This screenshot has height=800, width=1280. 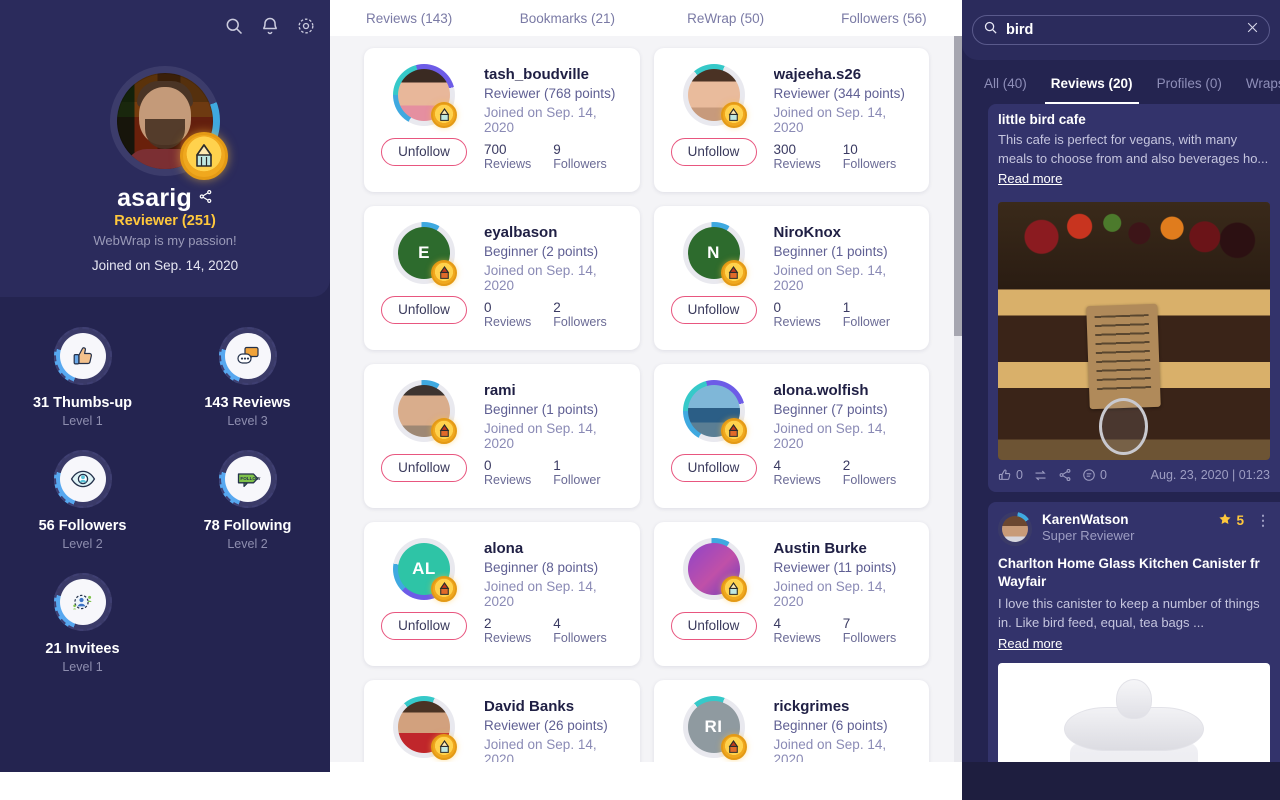 What do you see at coordinates (567, 18) in the screenshot?
I see `tab-bookmarks: Bookmarks (21)` at bounding box center [567, 18].